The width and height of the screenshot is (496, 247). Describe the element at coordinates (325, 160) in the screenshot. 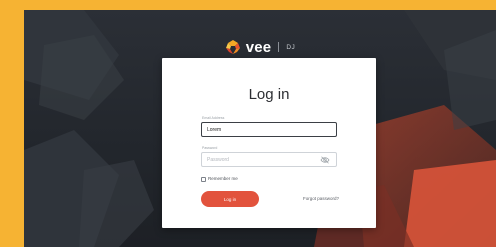

I see `eye-off-icon` at that location.